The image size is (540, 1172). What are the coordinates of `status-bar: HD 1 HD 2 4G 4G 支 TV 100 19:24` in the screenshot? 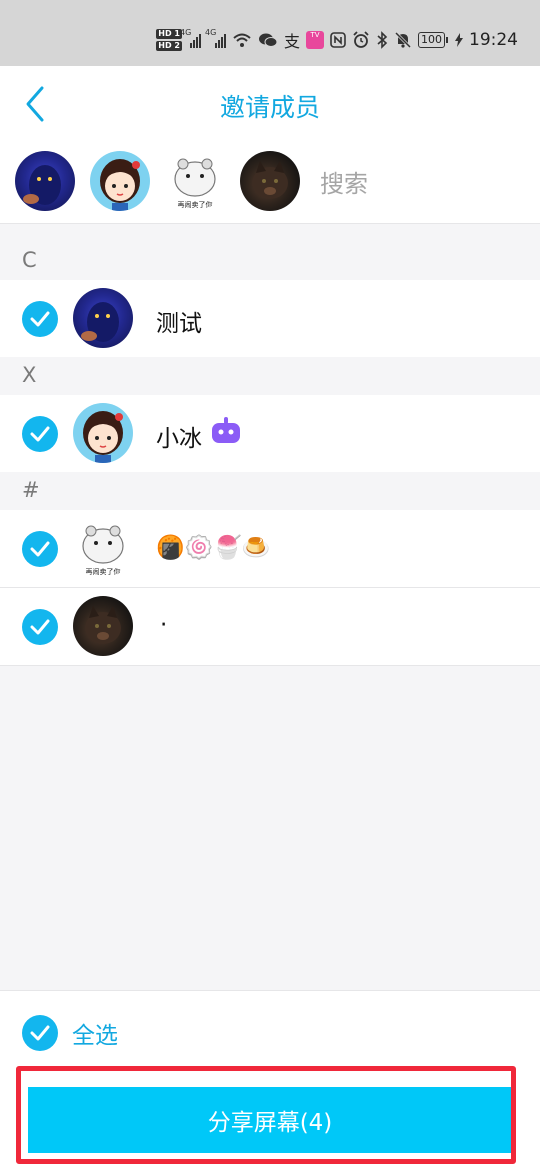 It's located at (270, 33).